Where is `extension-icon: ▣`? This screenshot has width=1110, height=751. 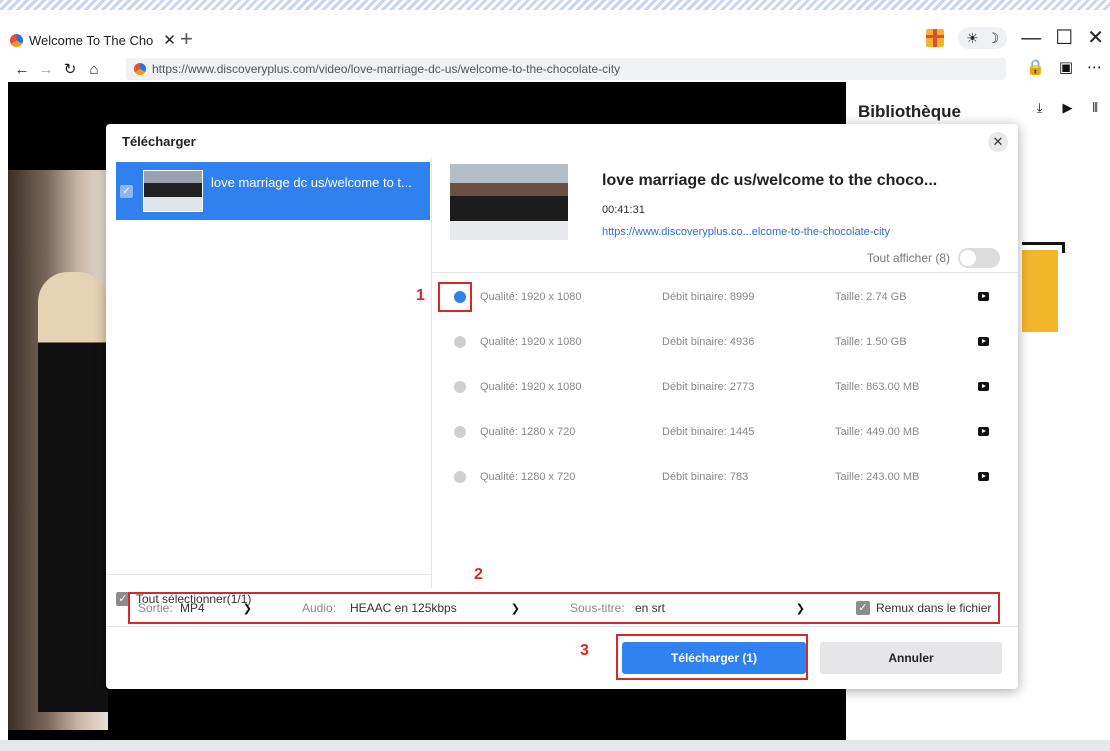 extension-icon: ▣ is located at coordinates (1066, 67).